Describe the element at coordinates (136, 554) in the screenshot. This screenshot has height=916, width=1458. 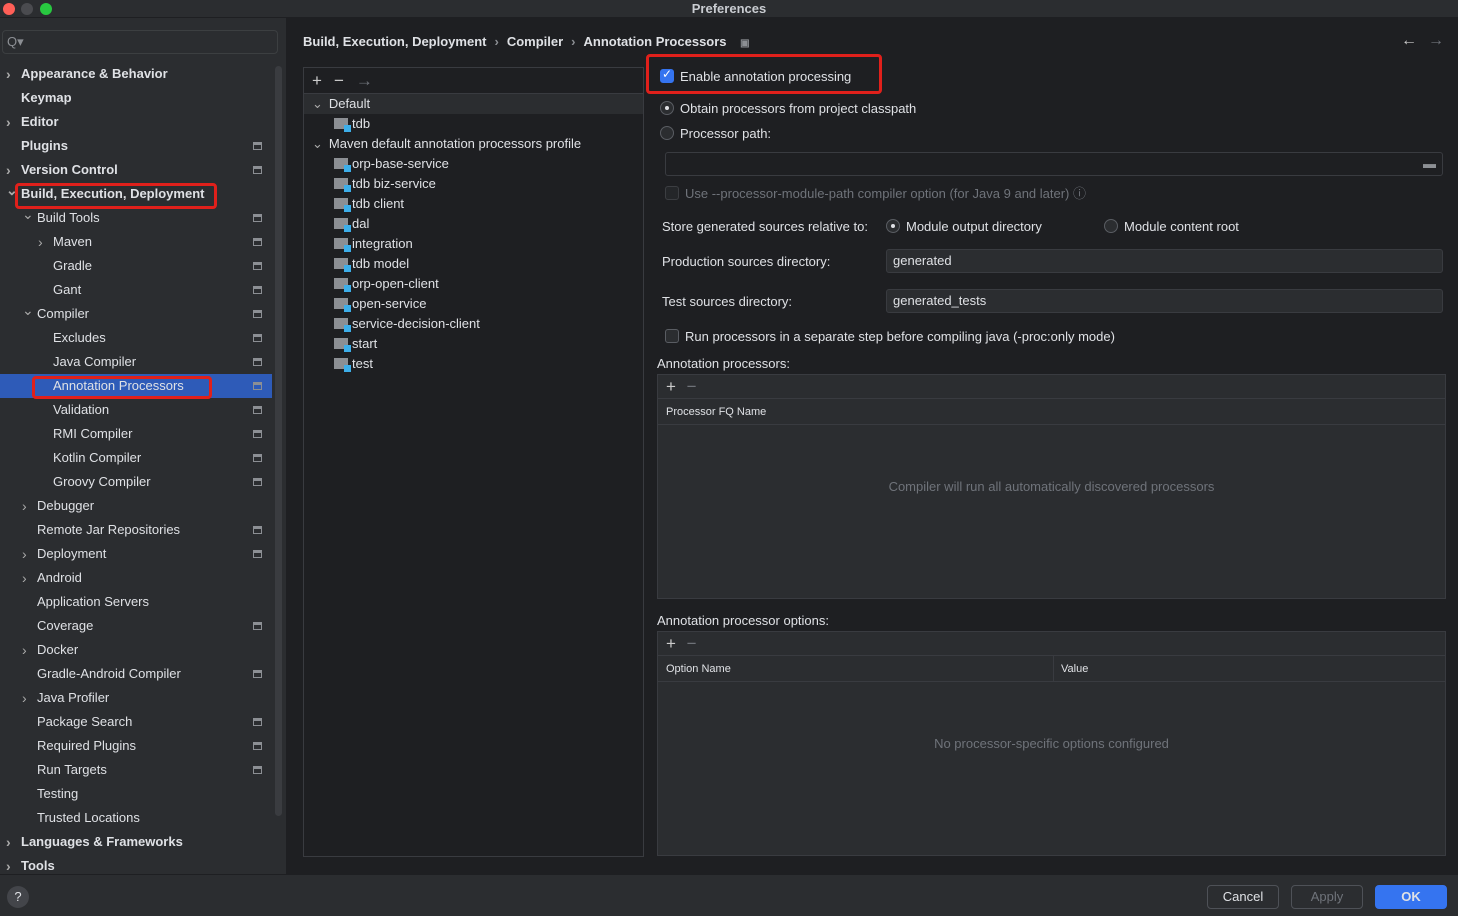
I see `sidebar-item: › Deployment` at that location.